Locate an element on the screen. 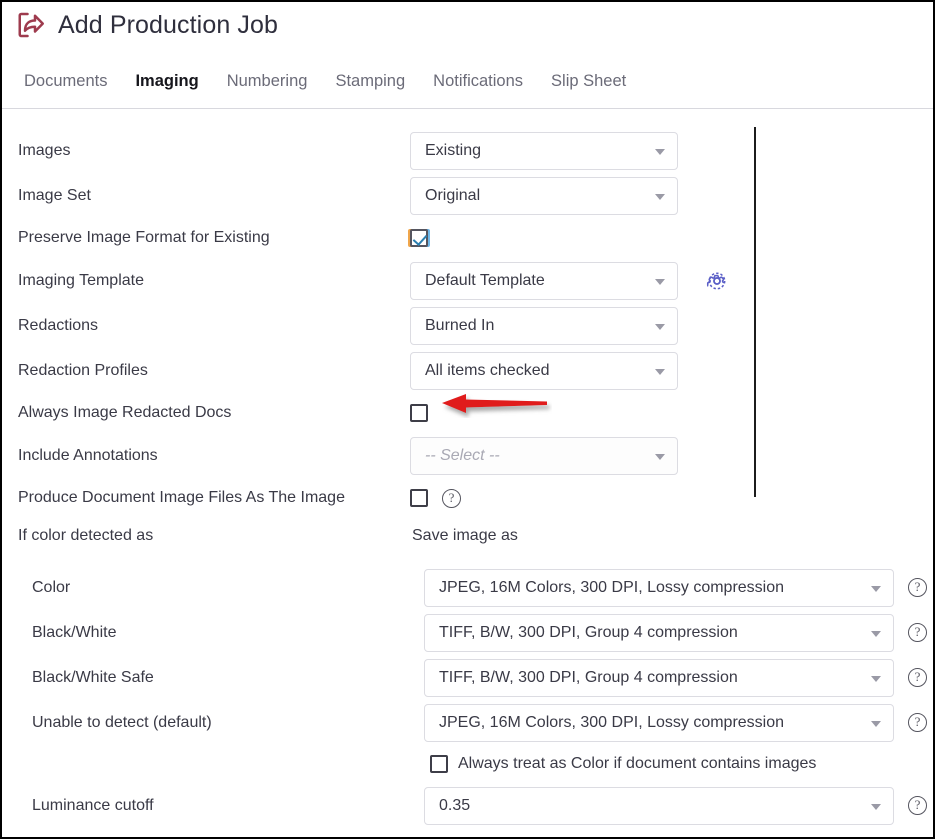 This screenshot has width=935, height=839. redactions-select: Burned In is located at coordinates (544, 325).